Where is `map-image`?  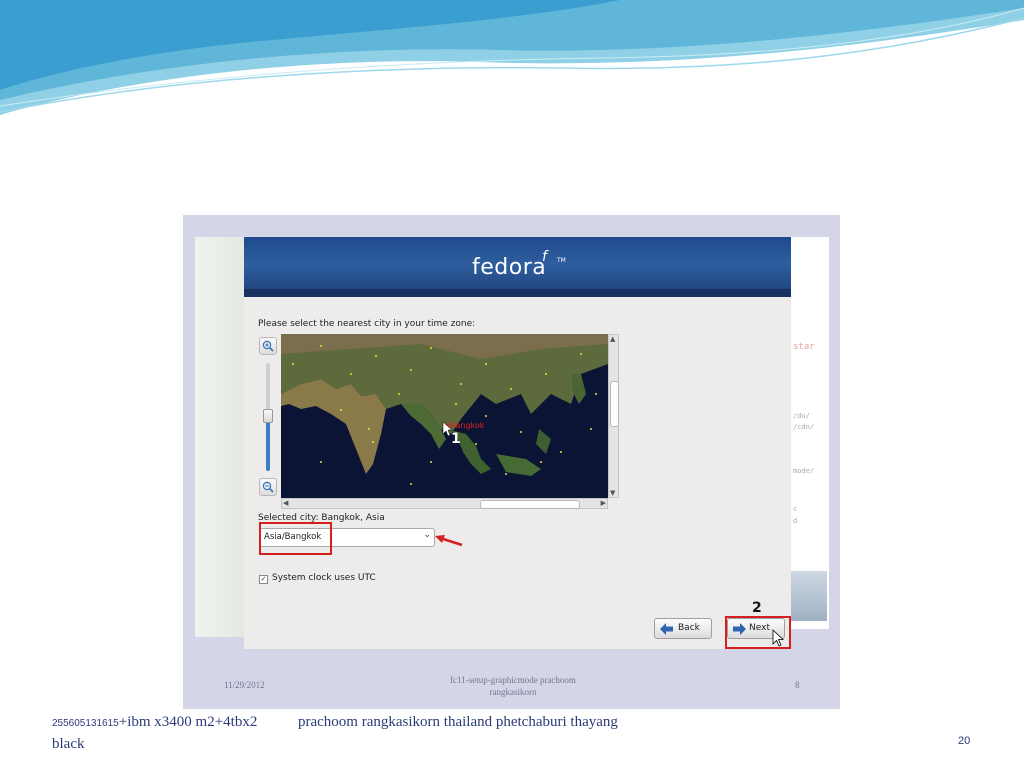
map-image is located at coordinates (444, 416).